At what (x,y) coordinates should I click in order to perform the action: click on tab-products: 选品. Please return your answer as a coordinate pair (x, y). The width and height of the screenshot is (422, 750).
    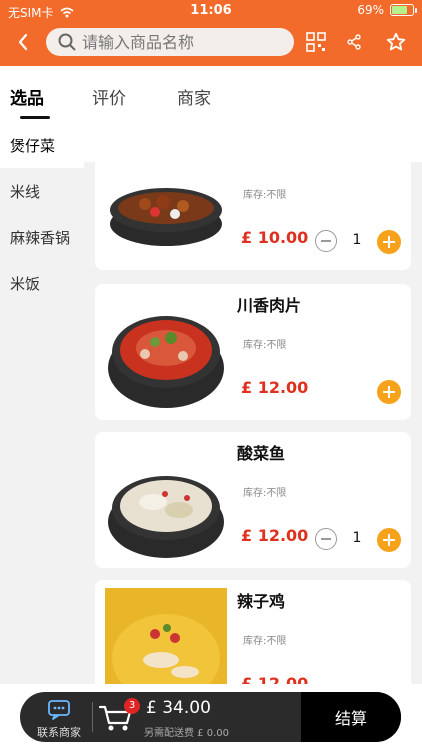
    Looking at the image, I should click on (27, 96).